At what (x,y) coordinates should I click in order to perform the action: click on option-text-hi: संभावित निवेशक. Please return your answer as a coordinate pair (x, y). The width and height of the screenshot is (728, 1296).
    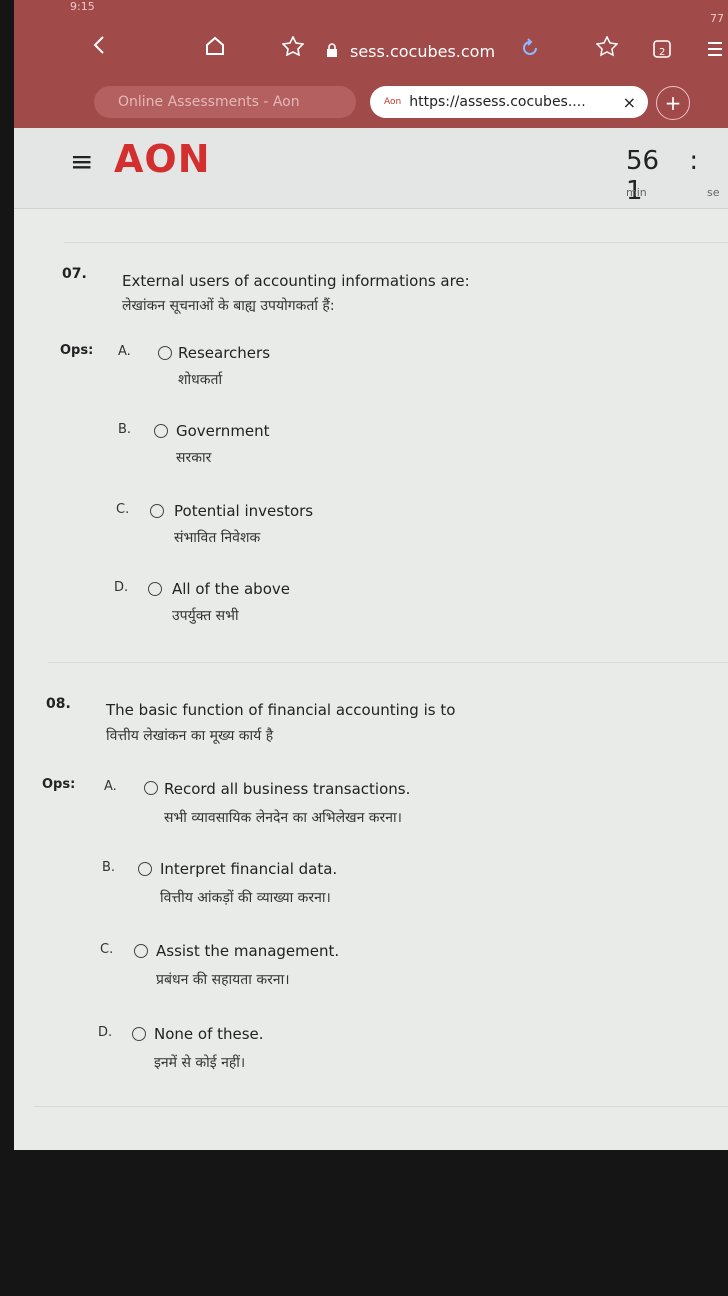
    Looking at the image, I should click on (217, 538).